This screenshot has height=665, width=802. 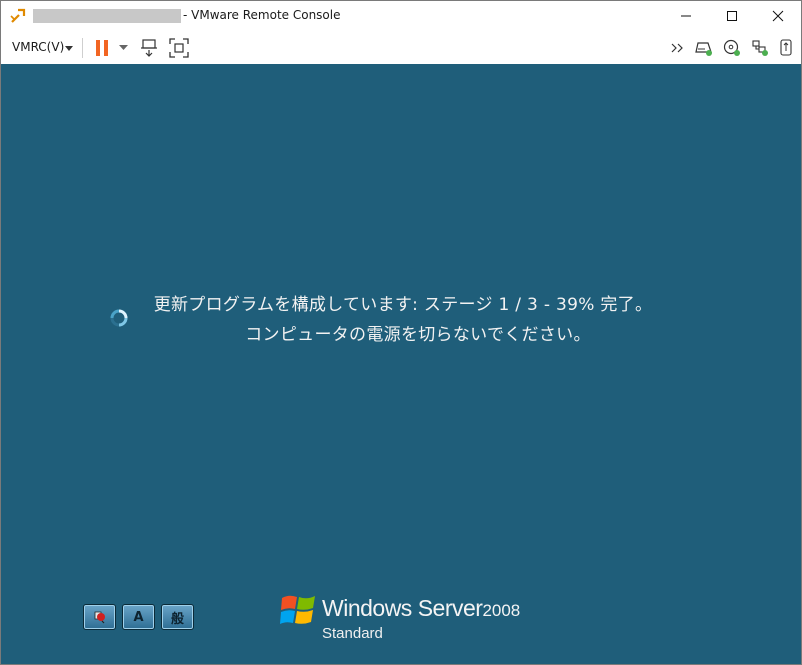 I want to click on window-title: - VMware Remote Console, so click(x=262, y=15).